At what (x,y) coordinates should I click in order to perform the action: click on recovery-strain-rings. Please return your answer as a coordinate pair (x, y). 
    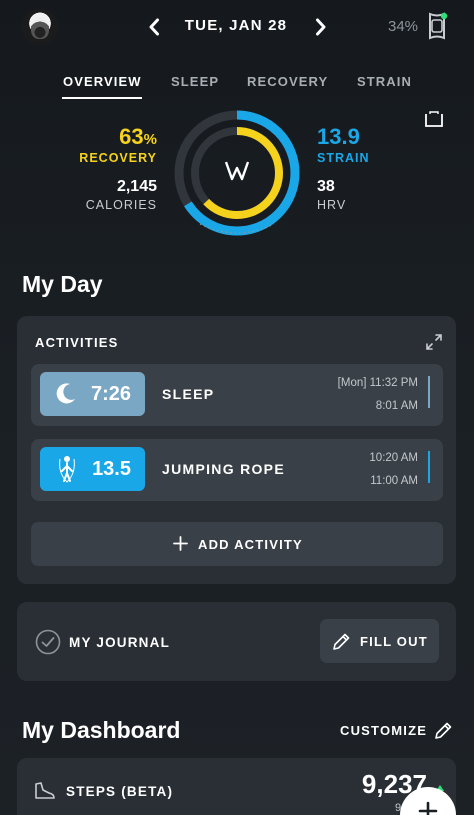
    Looking at the image, I should click on (237, 173).